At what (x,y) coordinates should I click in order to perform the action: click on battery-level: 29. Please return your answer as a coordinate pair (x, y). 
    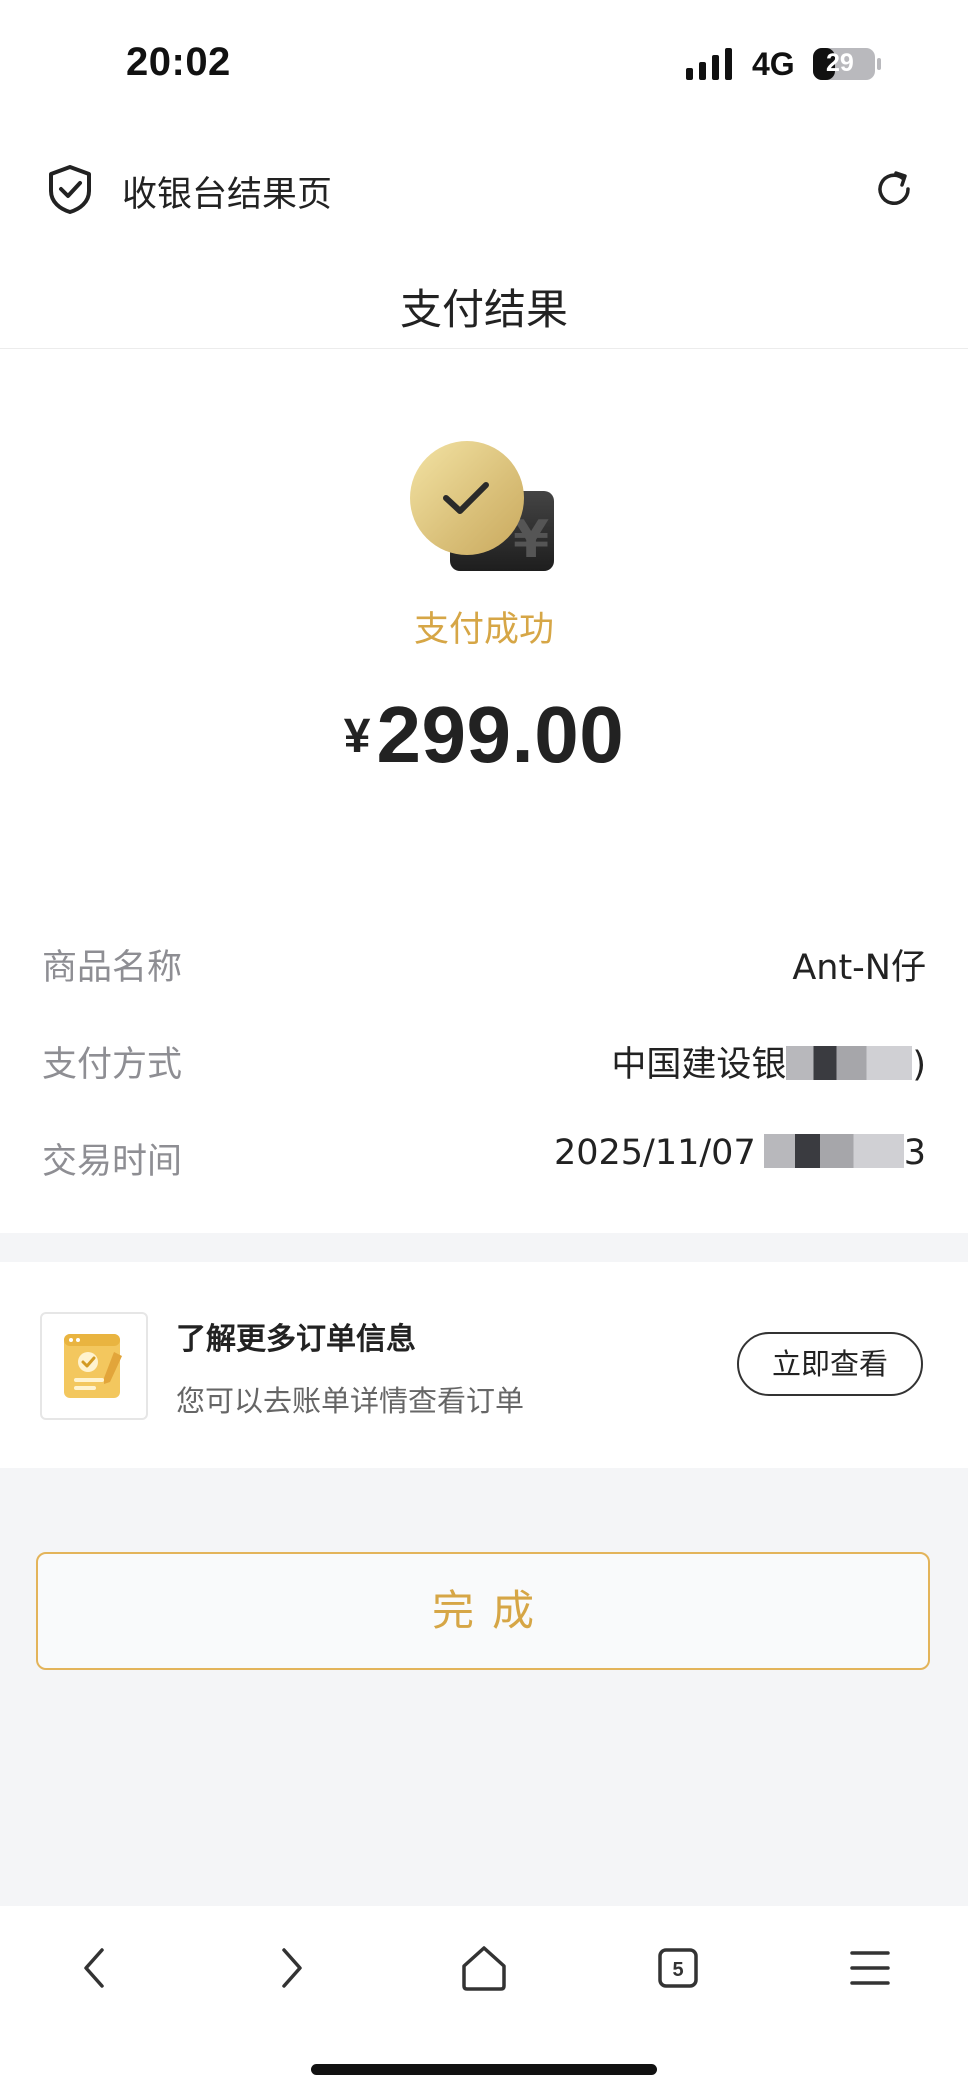
    Looking at the image, I should click on (840, 63).